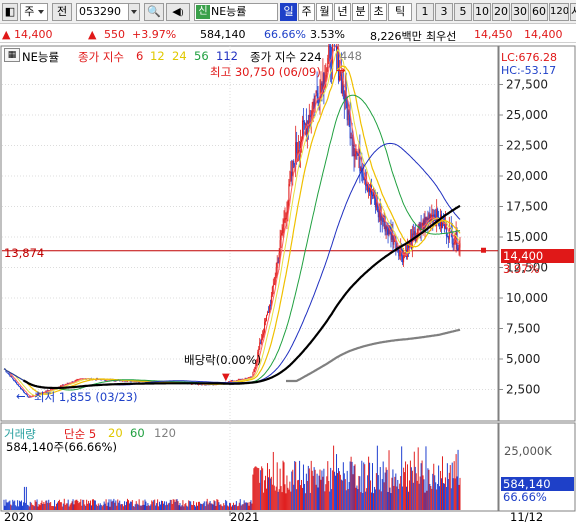  I want to click on symbol-dropdown-button, so click(134, 12).